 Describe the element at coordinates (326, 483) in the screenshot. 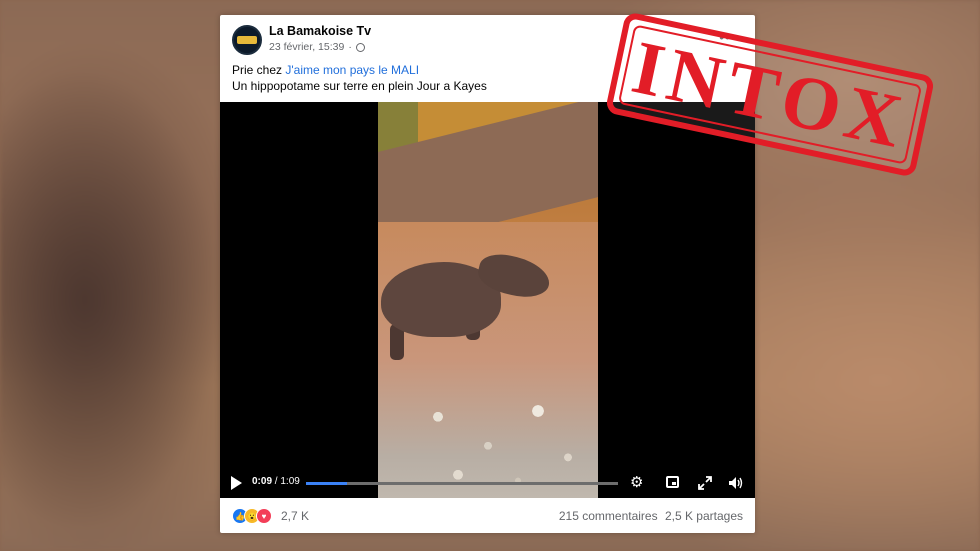

I see `progress-fill` at that location.